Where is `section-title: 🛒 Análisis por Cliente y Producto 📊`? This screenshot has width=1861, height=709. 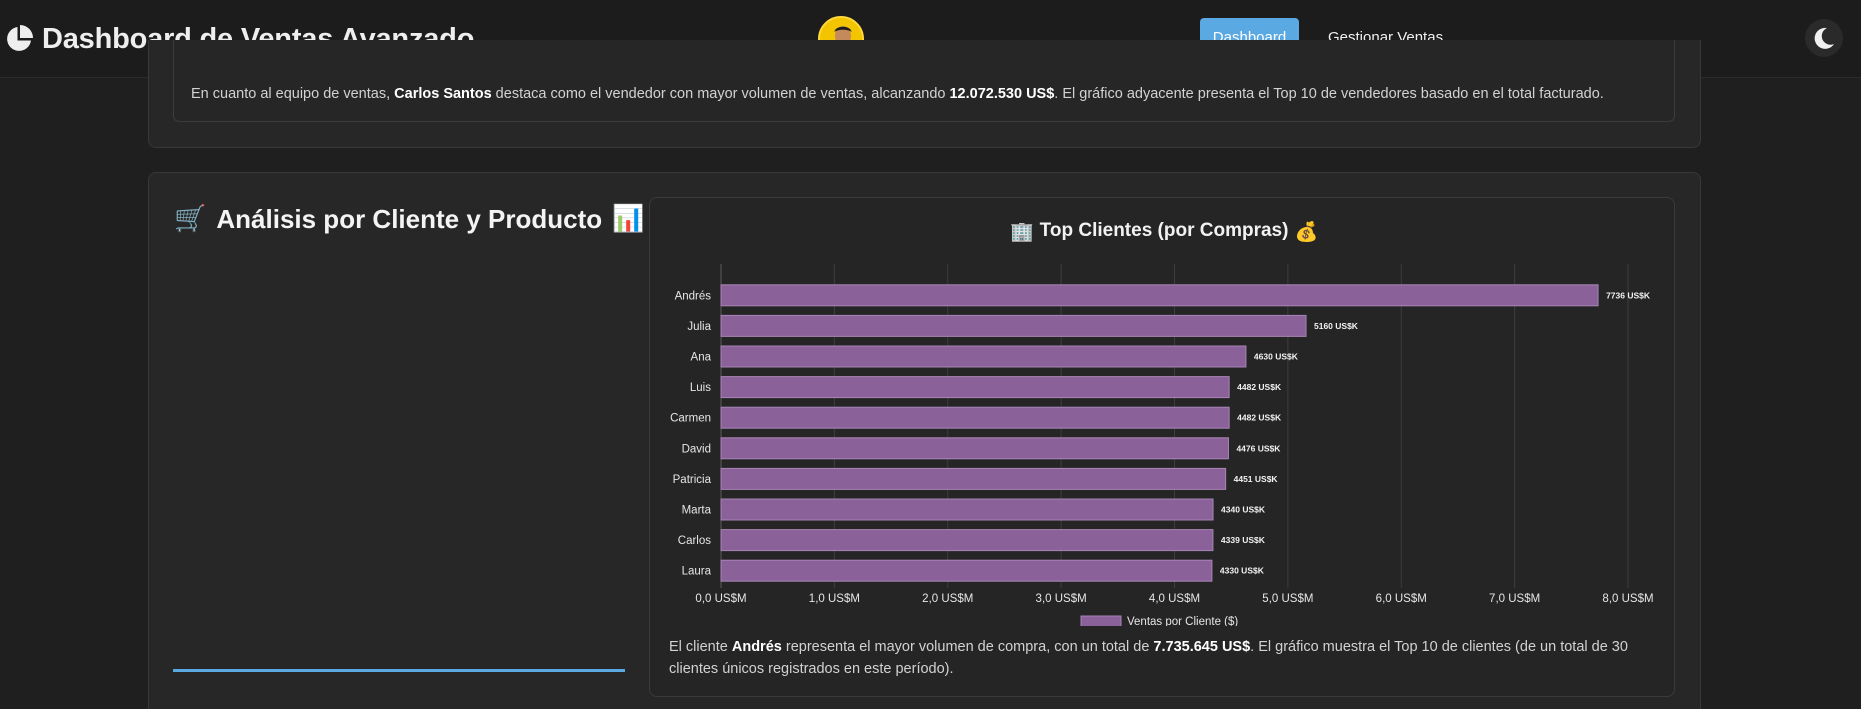
section-title: 🛒 Análisis por Cliente y Producto 📊 is located at coordinates (409, 219).